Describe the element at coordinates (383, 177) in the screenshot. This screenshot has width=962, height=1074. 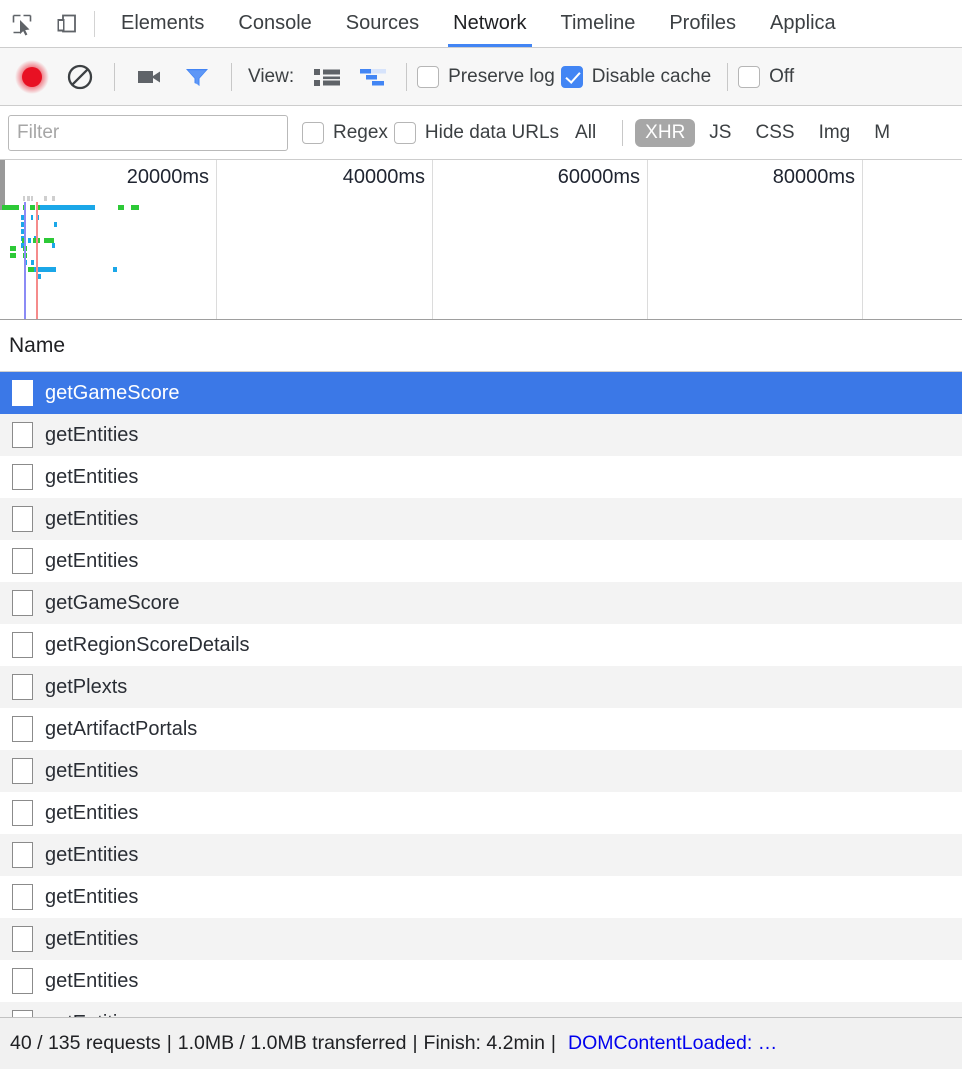
I see `ruler-label: 40000ms` at that location.